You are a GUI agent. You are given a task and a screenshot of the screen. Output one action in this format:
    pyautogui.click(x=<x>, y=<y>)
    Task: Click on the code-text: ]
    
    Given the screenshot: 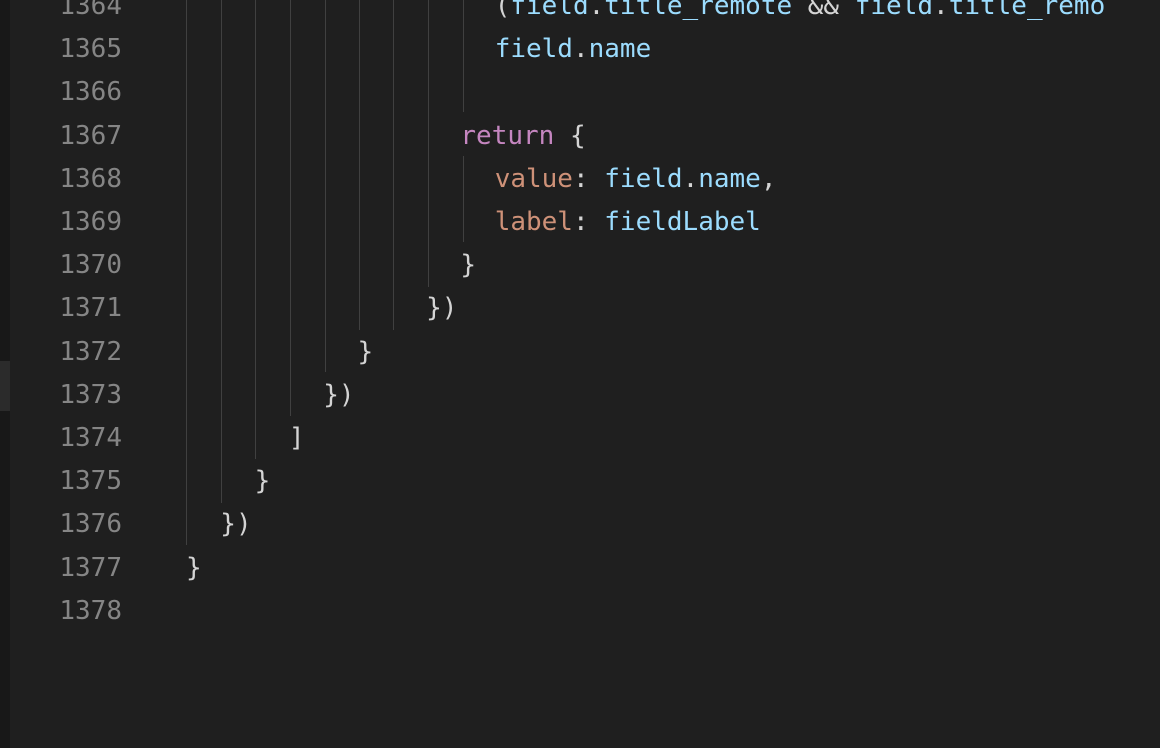 What is the action you would take?
    pyautogui.click(x=297, y=438)
    